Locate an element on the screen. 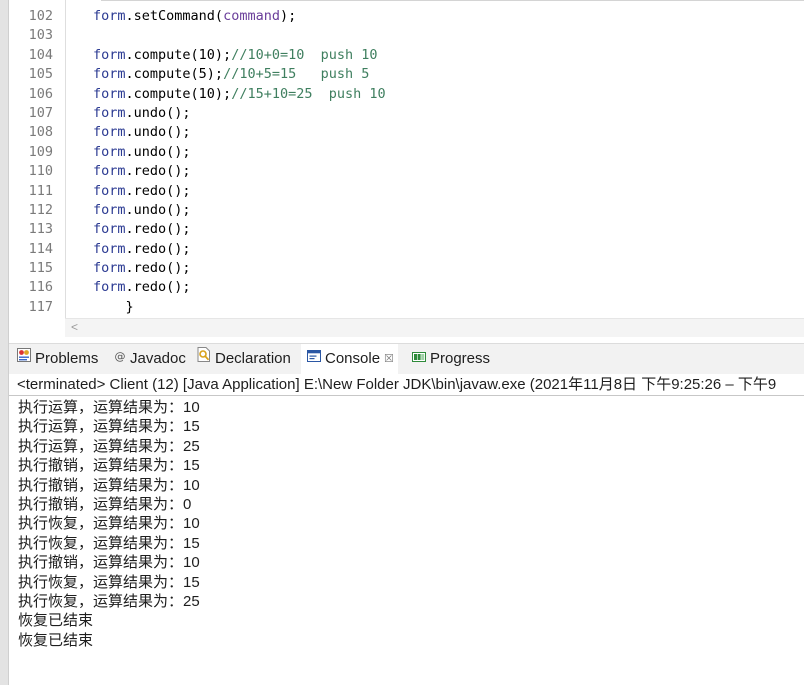 This screenshot has width=804, height=685. line-number: 113 is located at coordinates (40, 229).